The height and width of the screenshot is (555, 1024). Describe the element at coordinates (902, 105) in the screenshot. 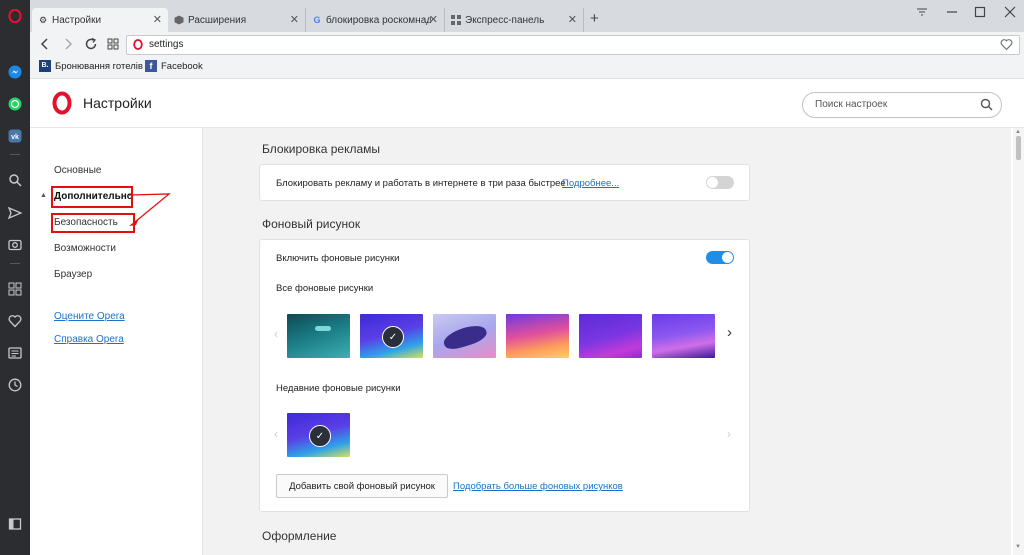

I see `settings-search-input: Поиск настроек` at that location.